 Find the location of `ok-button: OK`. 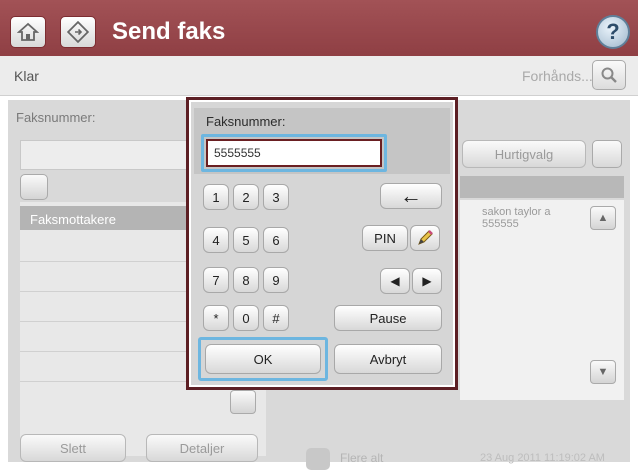

ok-button: OK is located at coordinates (263, 359).